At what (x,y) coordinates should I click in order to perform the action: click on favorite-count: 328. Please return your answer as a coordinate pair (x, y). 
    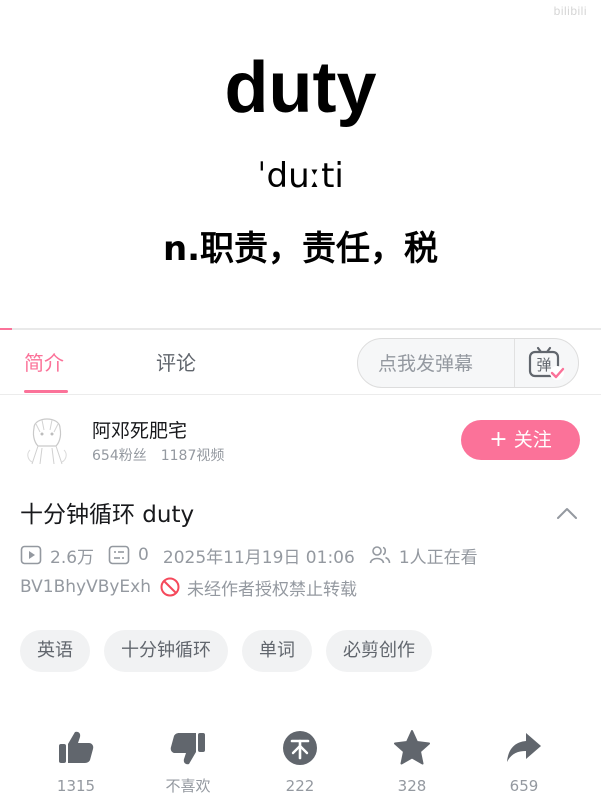
    Looking at the image, I should click on (412, 786).